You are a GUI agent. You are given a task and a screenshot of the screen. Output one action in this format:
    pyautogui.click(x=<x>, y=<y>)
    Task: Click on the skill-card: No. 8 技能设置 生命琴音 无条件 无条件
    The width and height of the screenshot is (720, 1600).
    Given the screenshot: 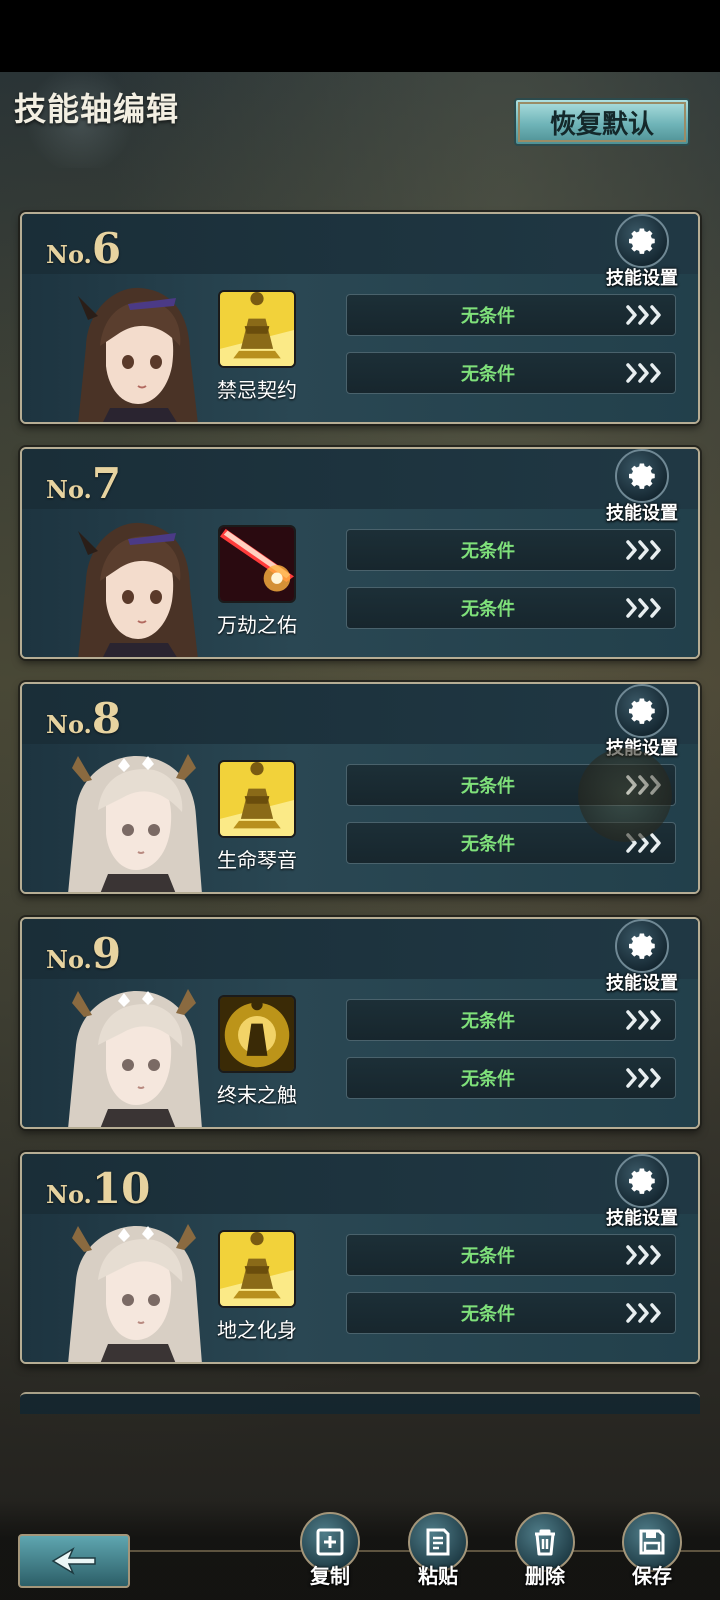 What is the action you would take?
    pyautogui.click(x=360, y=788)
    